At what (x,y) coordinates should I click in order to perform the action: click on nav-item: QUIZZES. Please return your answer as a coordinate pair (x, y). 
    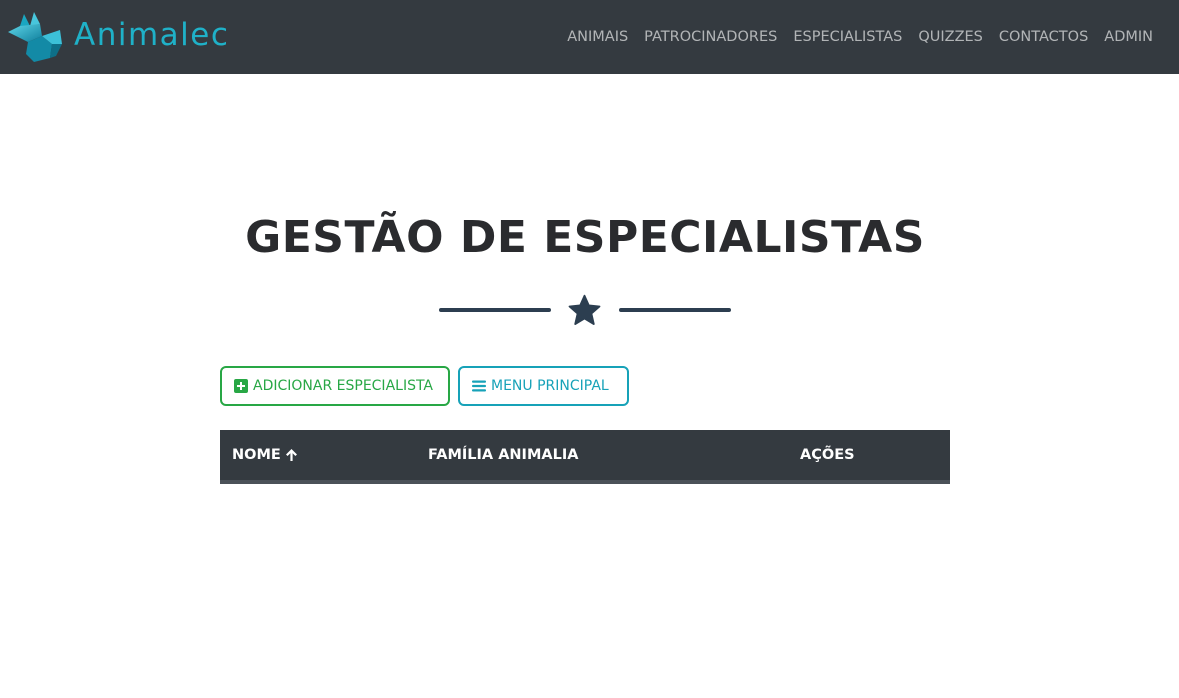
    Looking at the image, I should click on (950, 37).